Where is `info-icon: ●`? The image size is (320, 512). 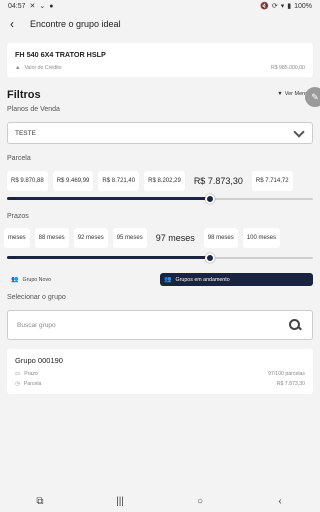 info-icon: ● is located at coordinates (51, 6).